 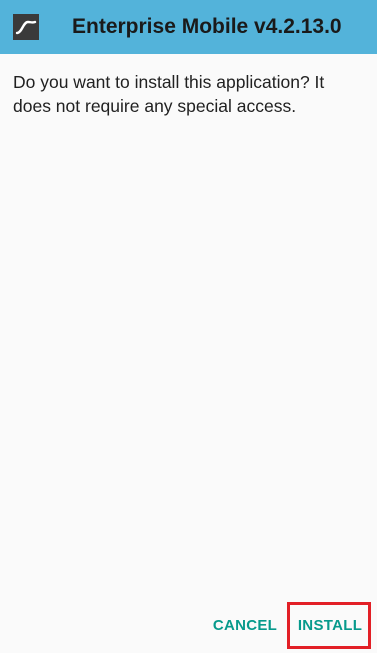 I want to click on enterprise-mobile-app-icon, so click(x=26, y=27).